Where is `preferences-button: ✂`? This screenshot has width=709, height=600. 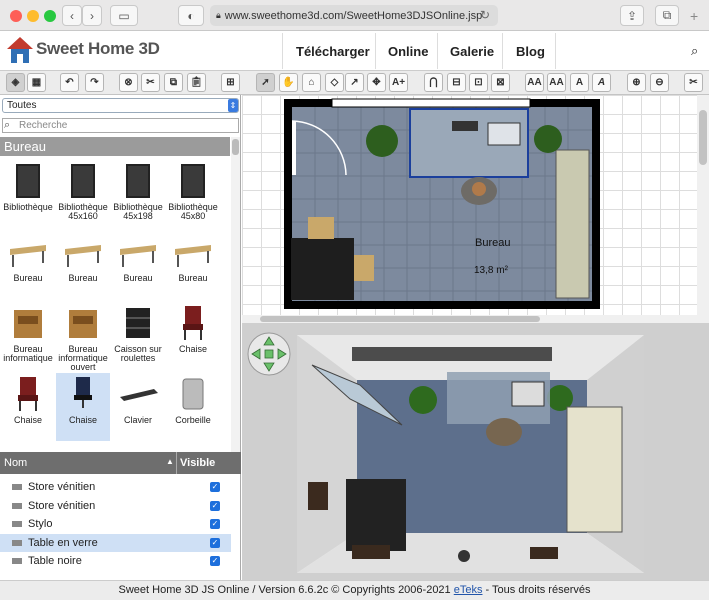
preferences-button: ✂ is located at coordinates (693, 82).